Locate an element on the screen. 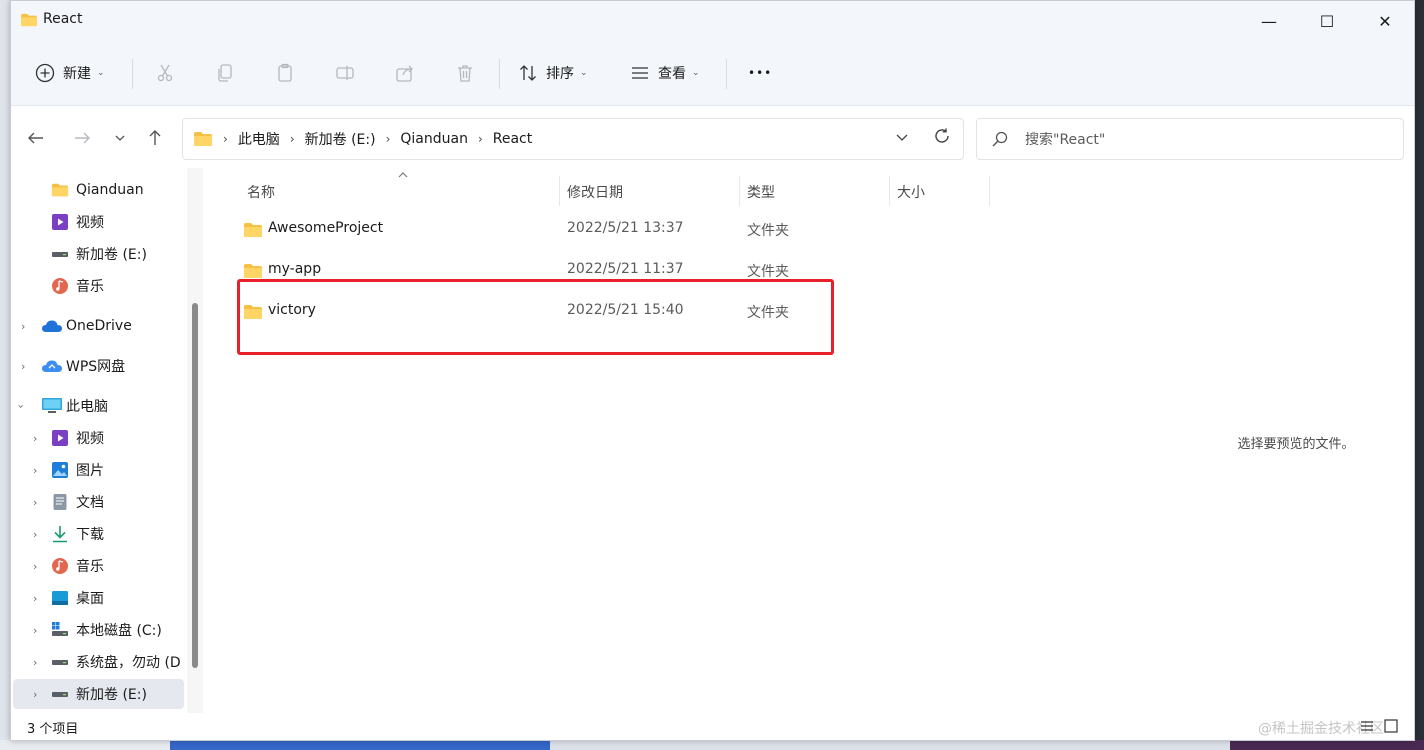 The width and height of the screenshot is (1424, 750). preview-message: 选择要预览的文件。 is located at coordinates (1296, 444).